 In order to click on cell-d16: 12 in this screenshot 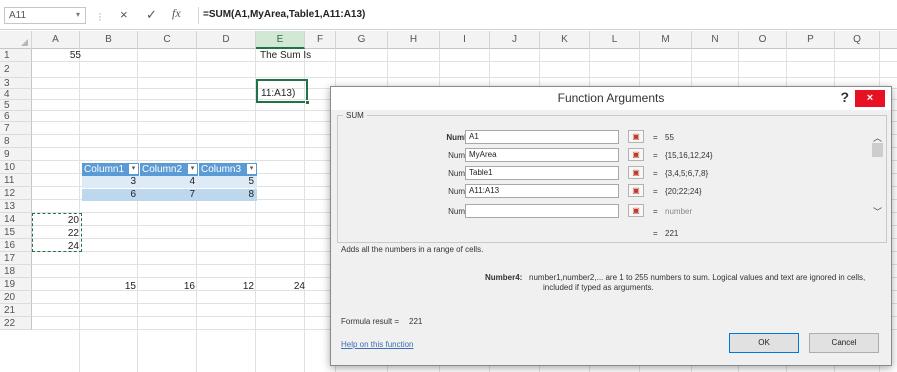, I will do `click(226, 286)`.